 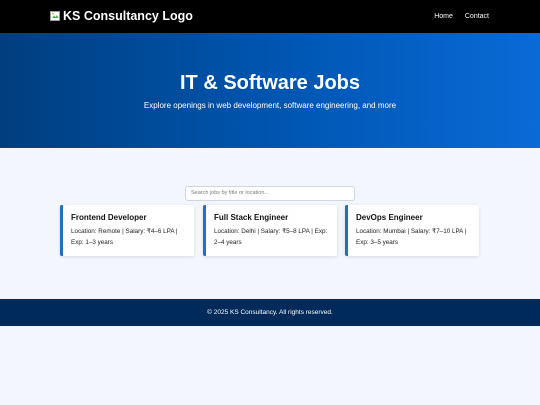 What do you see at coordinates (270, 83) in the screenshot?
I see `page-title: IT & Software Jobs` at bounding box center [270, 83].